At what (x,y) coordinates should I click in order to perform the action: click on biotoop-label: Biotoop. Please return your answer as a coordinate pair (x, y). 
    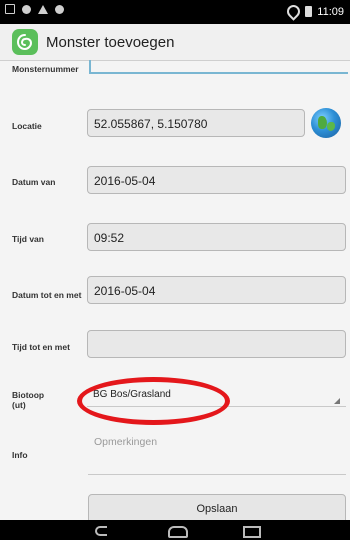
    Looking at the image, I should click on (28, 395).